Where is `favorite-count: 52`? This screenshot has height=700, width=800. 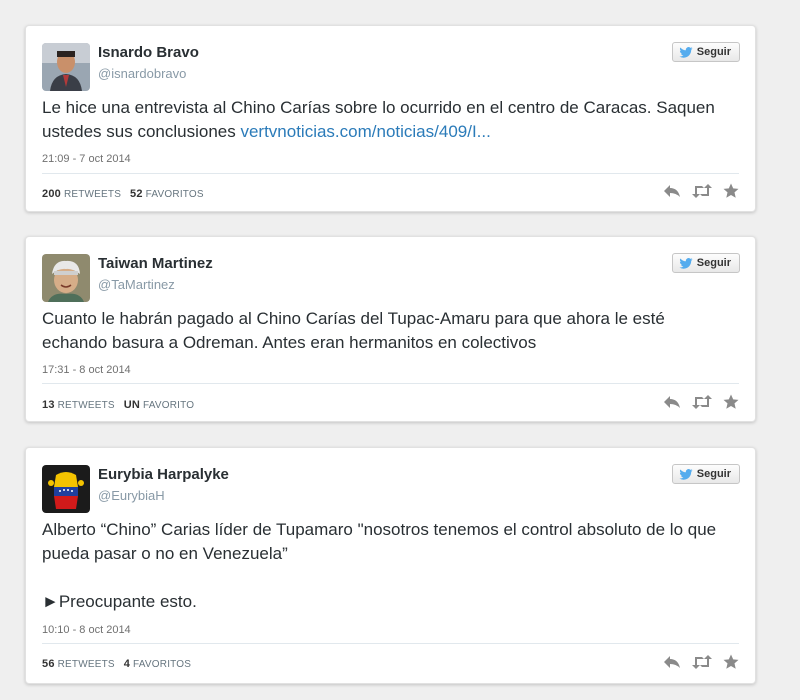 favorite-count: 52 is located at coordinates (136, 194).